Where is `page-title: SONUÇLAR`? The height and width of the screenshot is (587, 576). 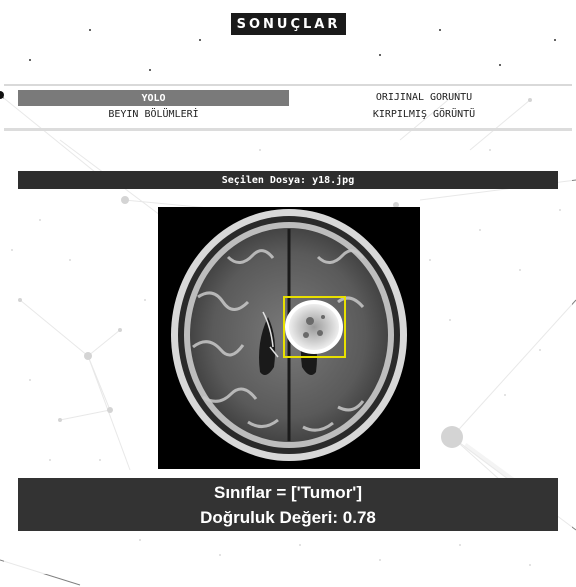 page-title: SONUÇLAR is located at coordinates (288, 24).